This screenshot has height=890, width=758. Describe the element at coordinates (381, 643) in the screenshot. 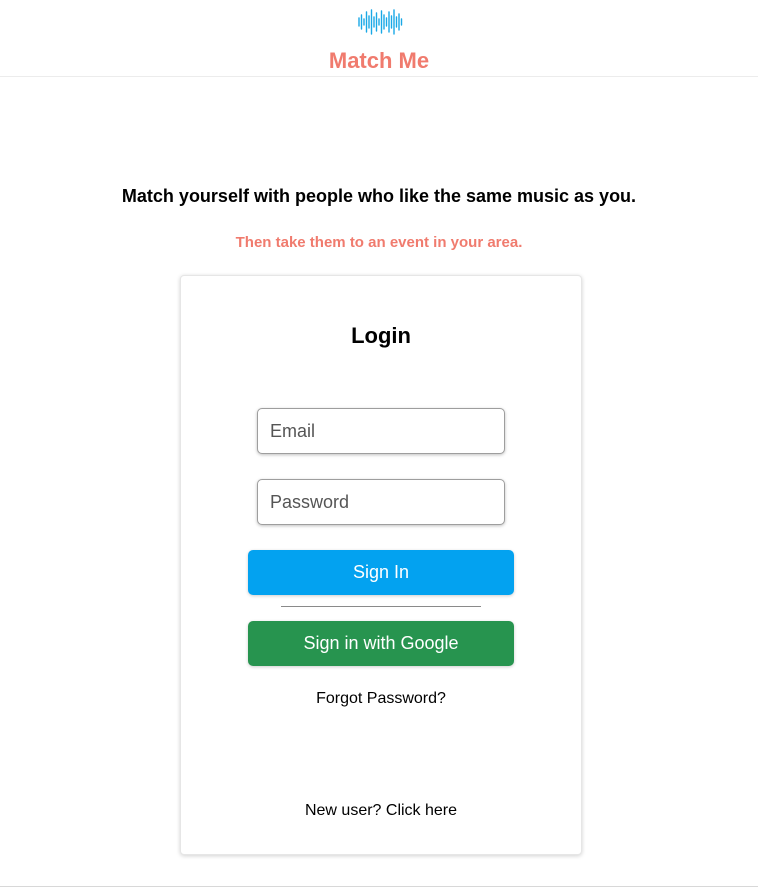

I see `google-sign-in-button: Sign in with Google` at that location.